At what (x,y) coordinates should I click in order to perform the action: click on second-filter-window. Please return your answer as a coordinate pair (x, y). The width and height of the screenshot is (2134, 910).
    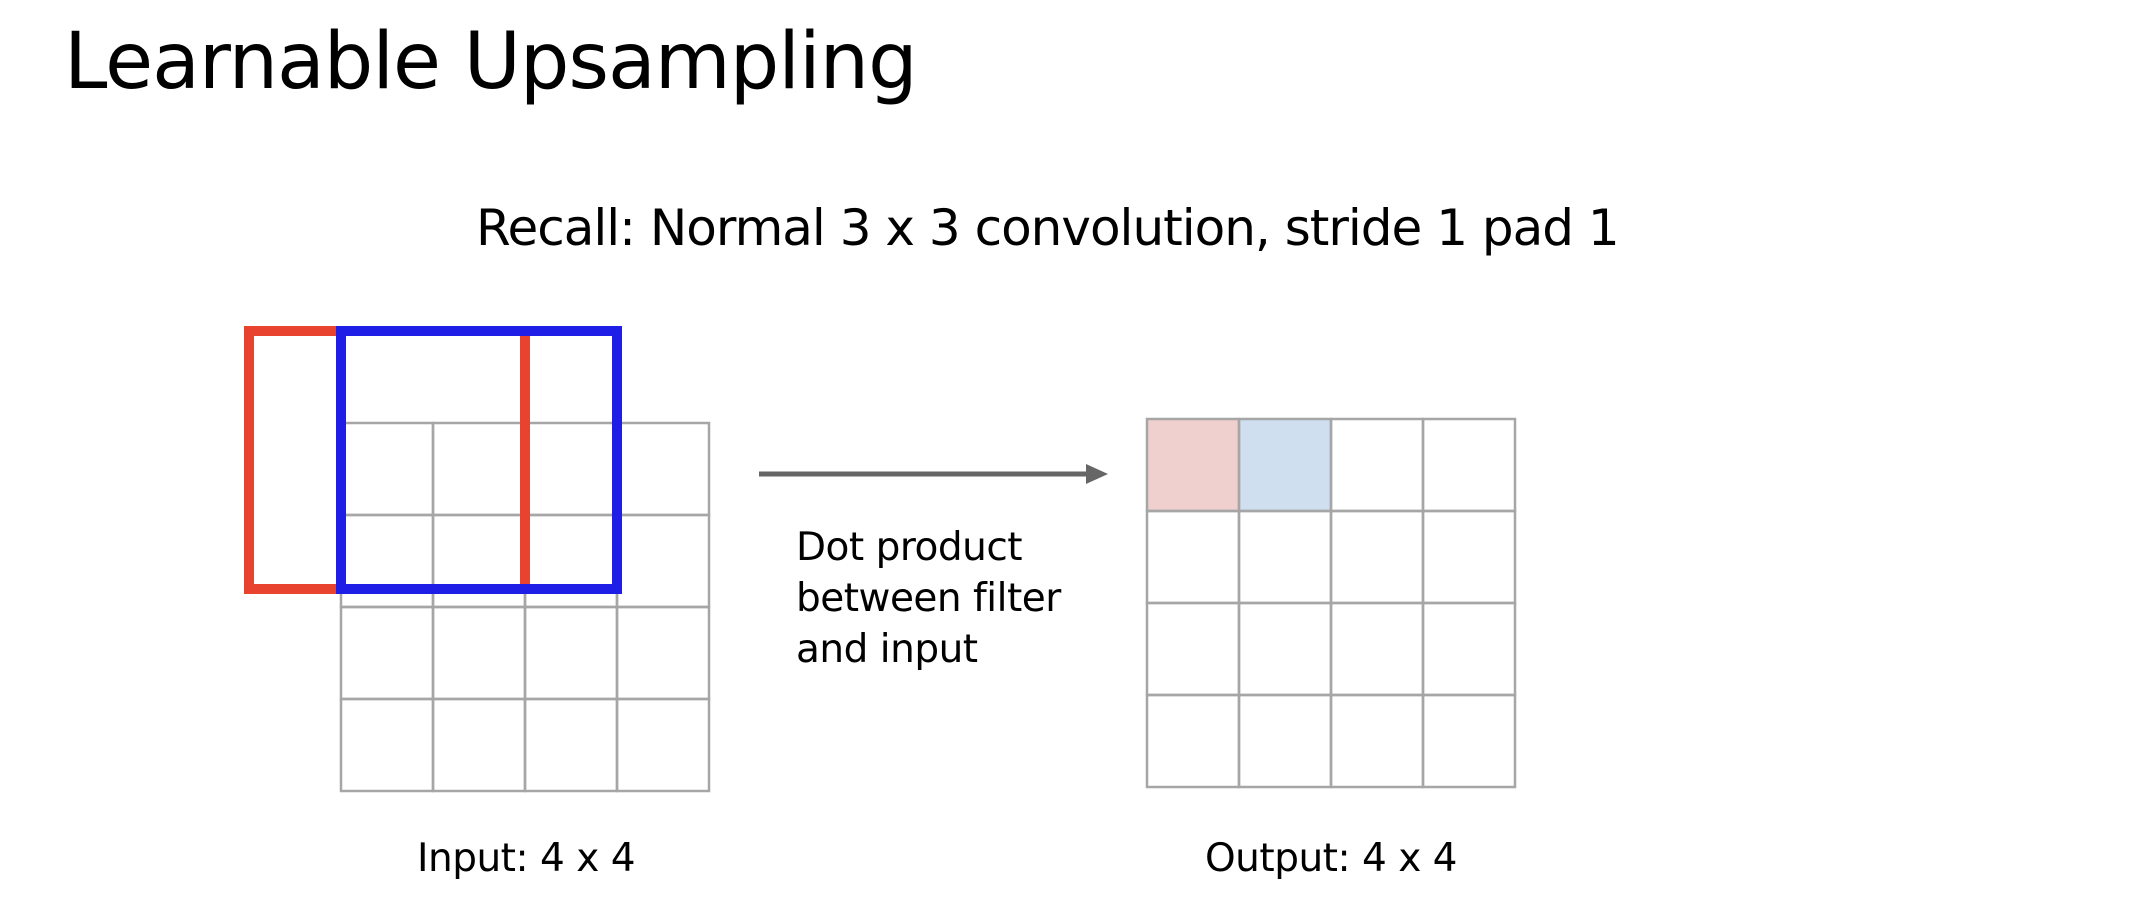
    Looking at the image, I should click on (479, 460).